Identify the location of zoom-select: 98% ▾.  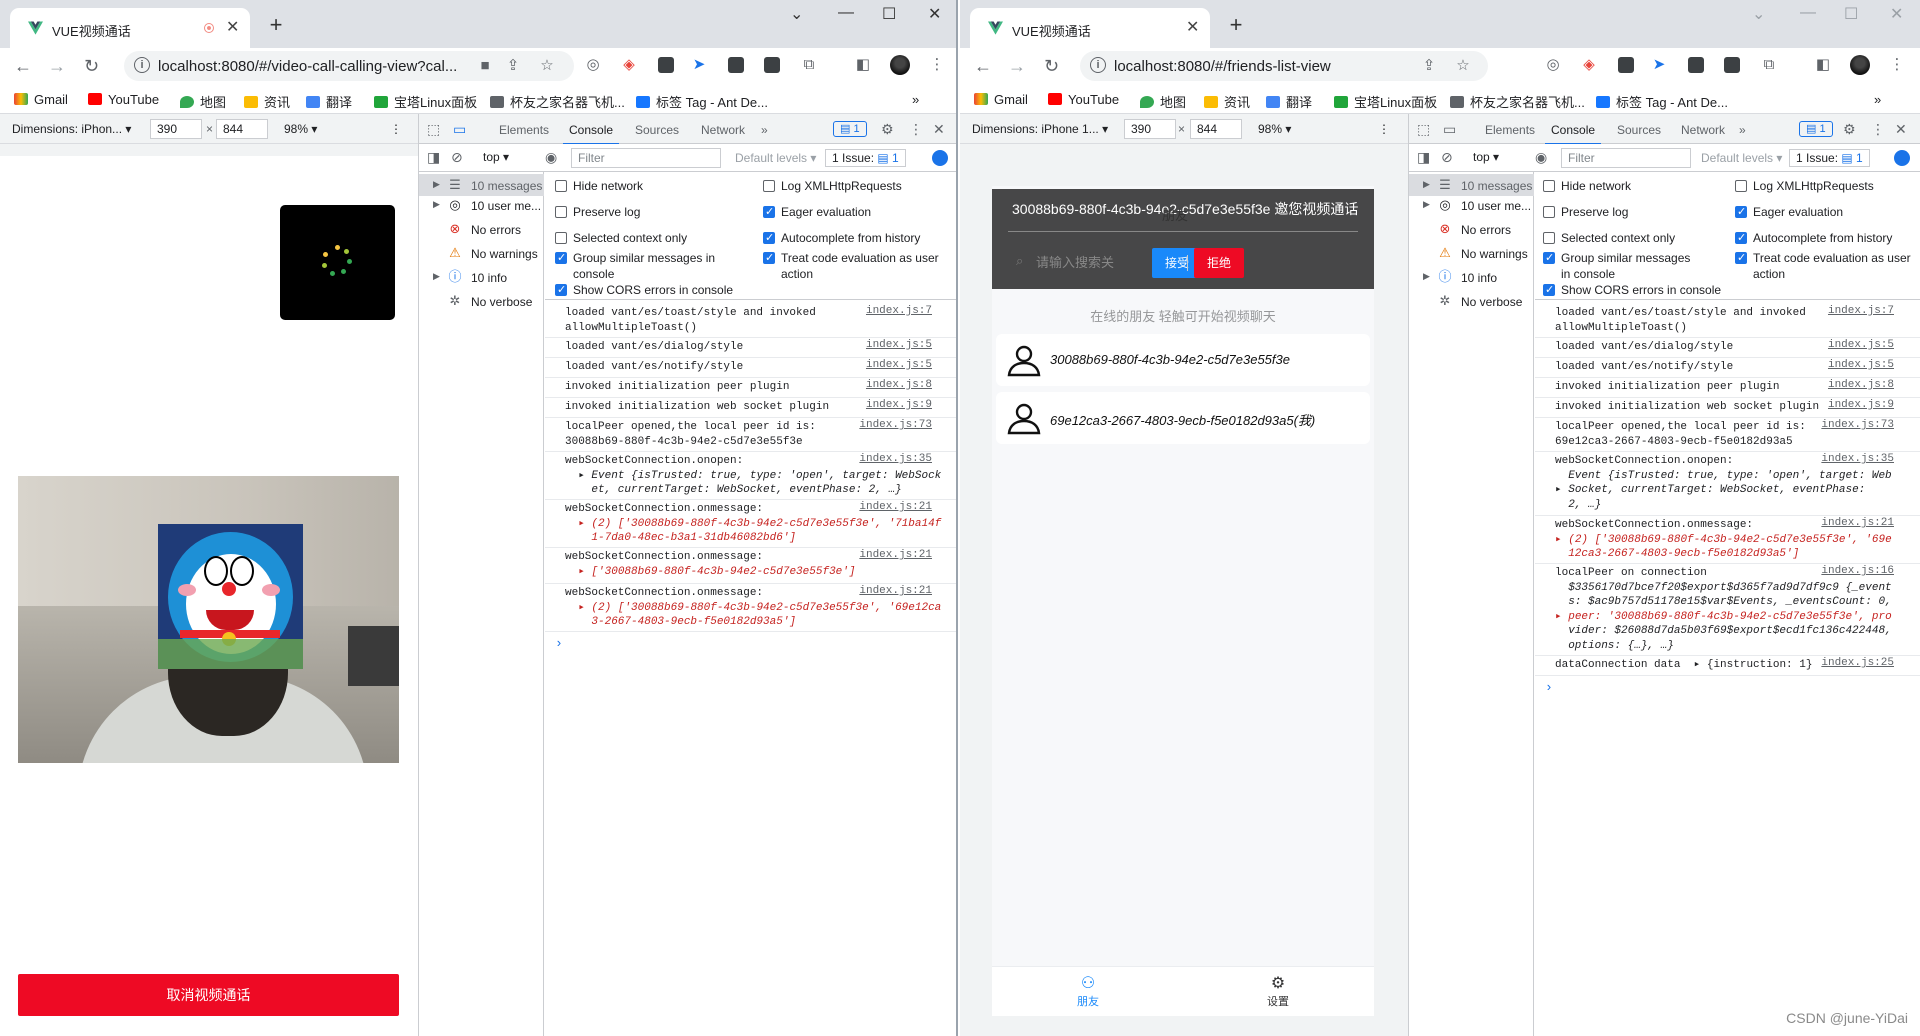
(1274, 129).